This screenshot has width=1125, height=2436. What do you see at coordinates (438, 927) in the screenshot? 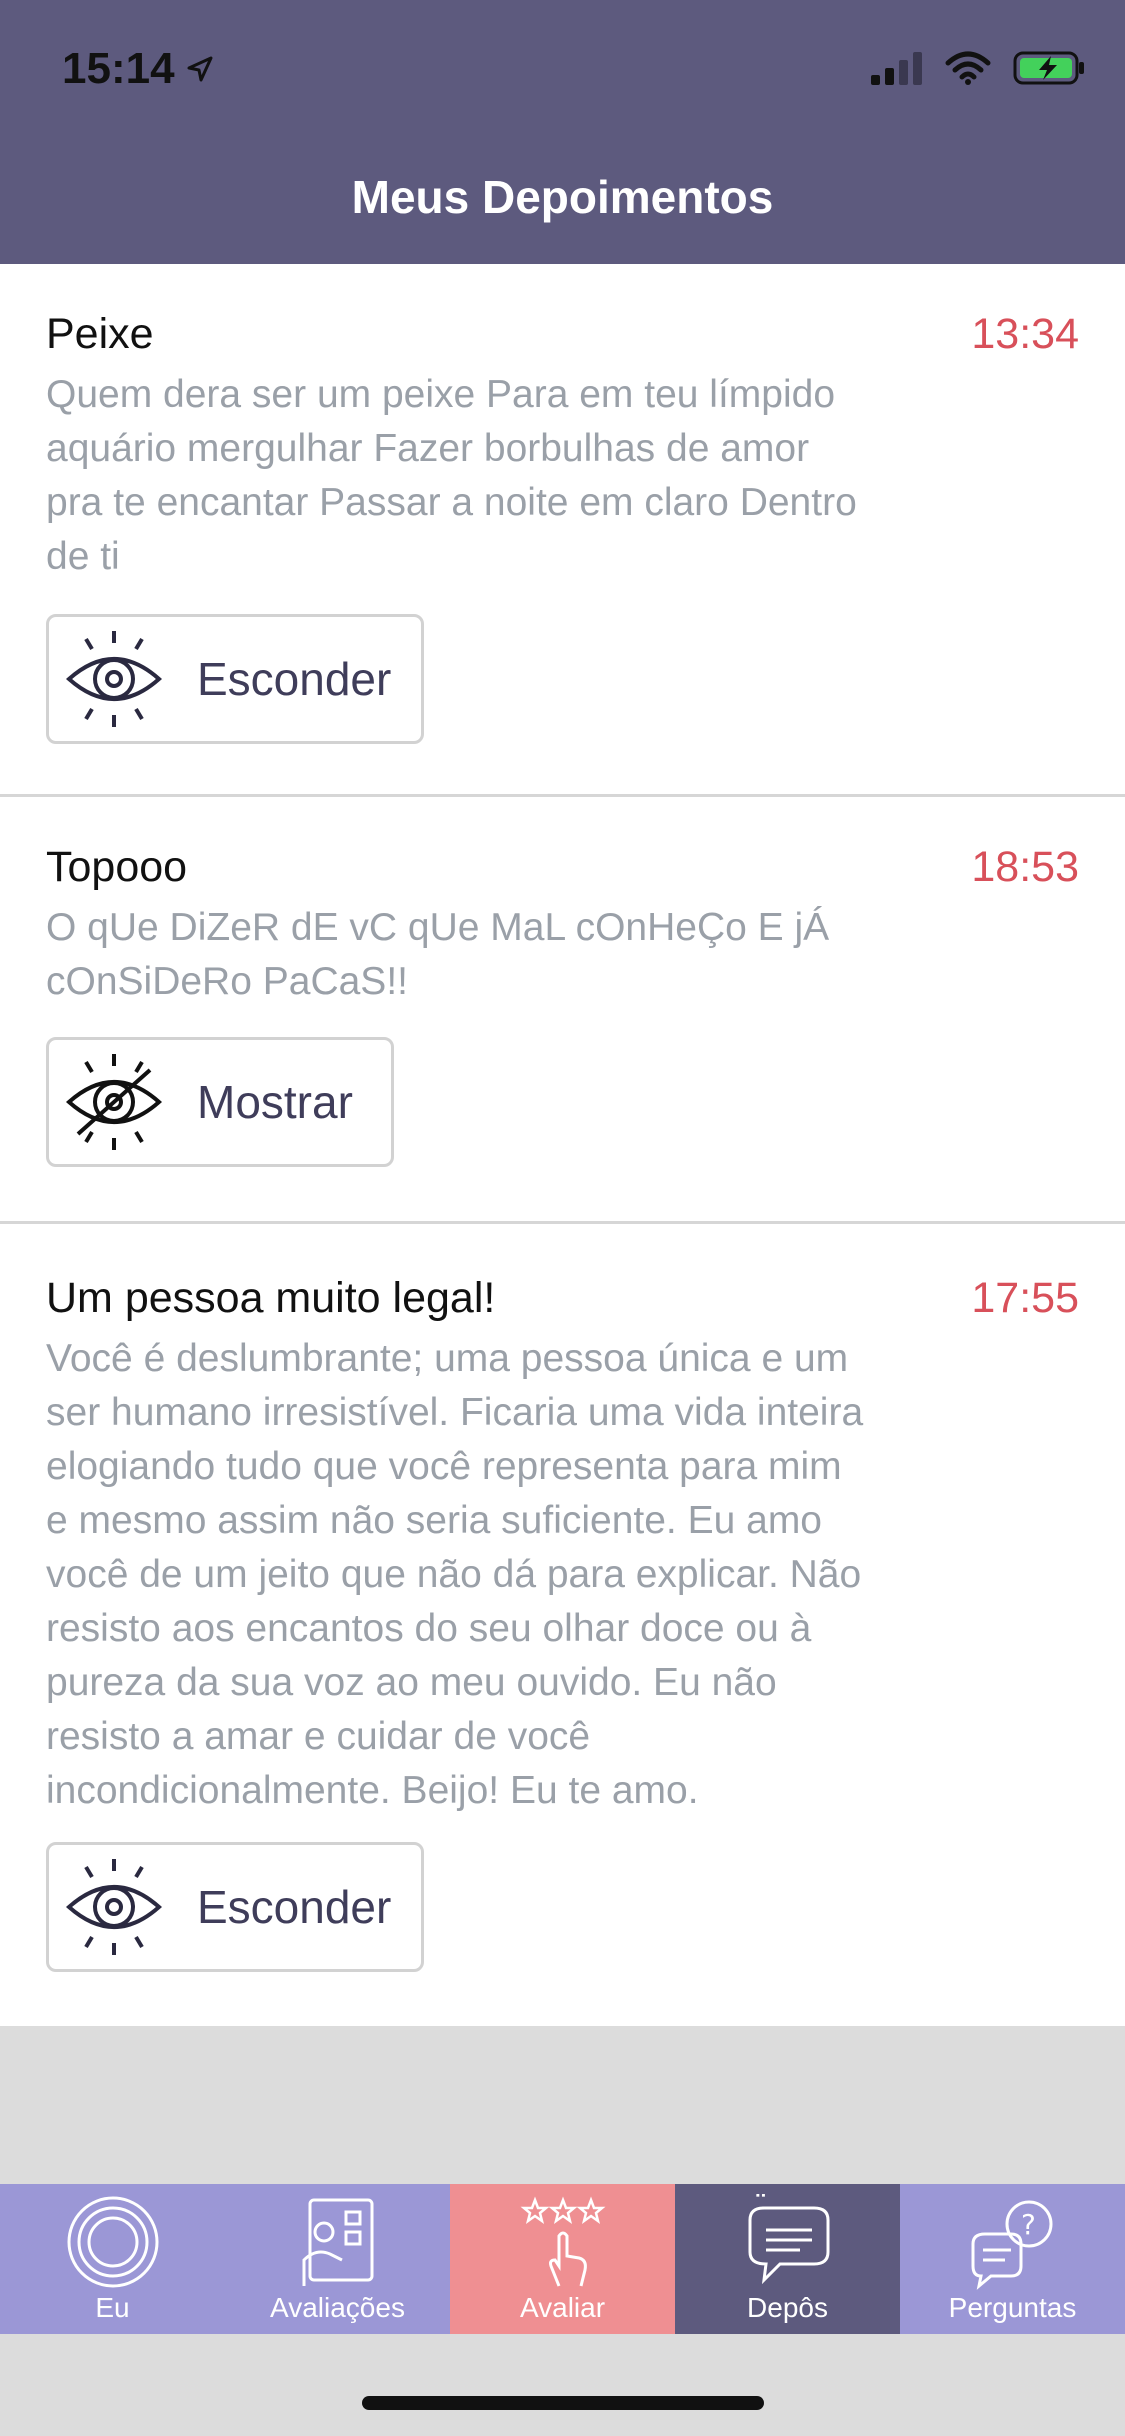
I see `text-line: O qUe DiZeR dE vC qUe MaL cOnHeÇo E jÁ` at bounding box center [438, 927].